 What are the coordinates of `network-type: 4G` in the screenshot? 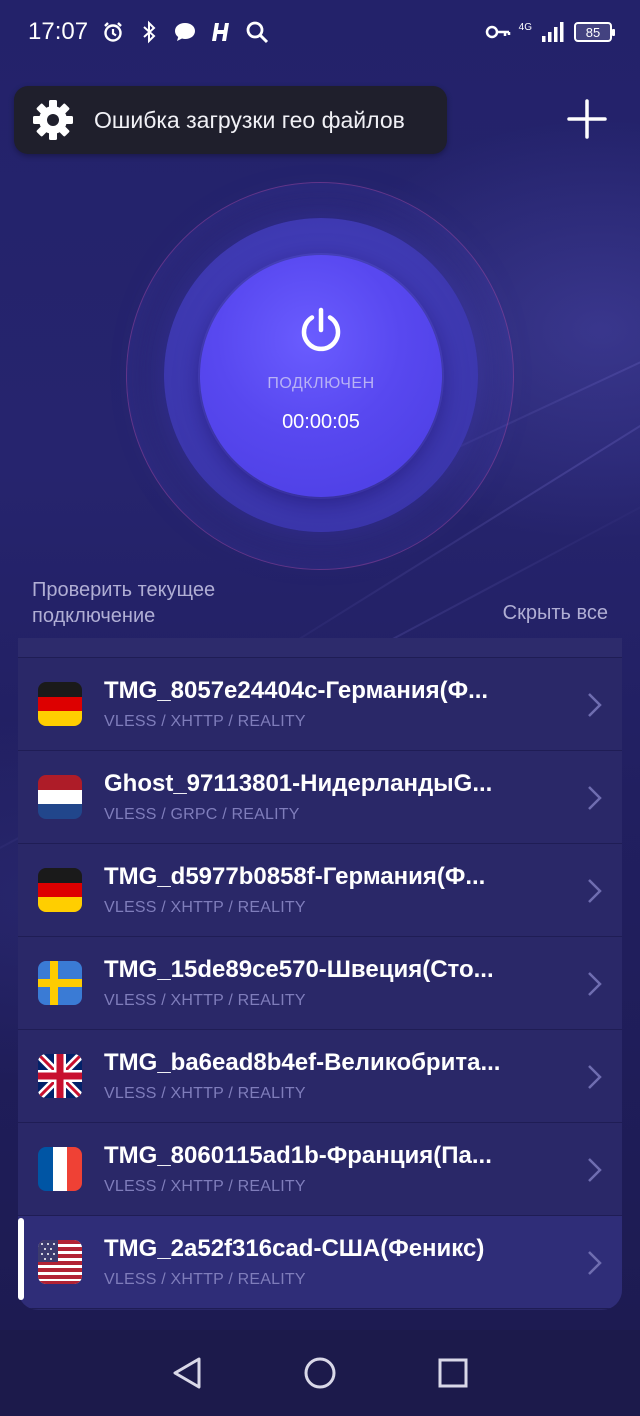 It's located at (525, 27).